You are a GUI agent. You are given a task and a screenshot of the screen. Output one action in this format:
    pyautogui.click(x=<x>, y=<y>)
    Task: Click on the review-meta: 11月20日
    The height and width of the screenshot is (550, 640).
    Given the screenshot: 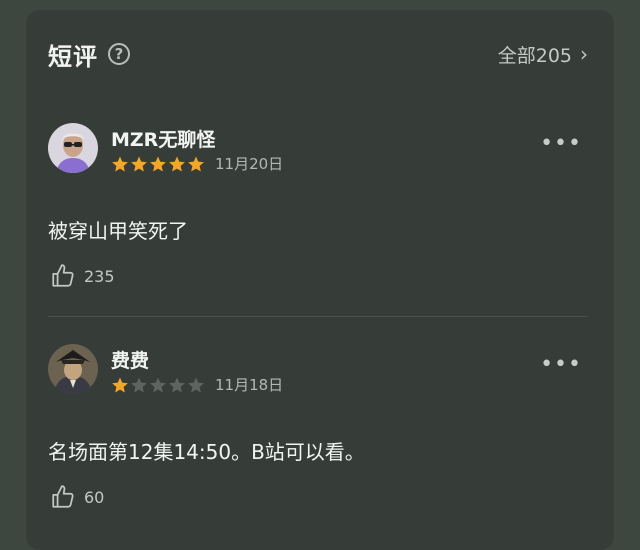 What is the action you would take?
    pyautogui.click(x=197, y=163)
    